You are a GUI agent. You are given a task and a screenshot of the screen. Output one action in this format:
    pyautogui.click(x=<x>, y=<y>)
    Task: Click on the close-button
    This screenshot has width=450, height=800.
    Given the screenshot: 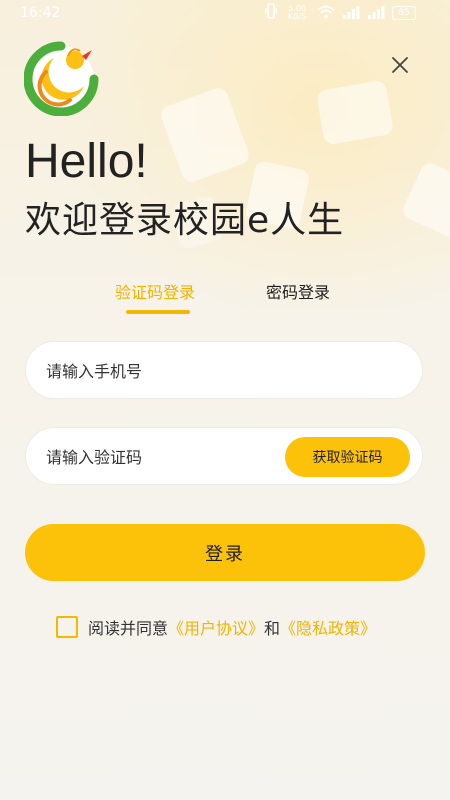 What is the action you would take?
    pyautogui.click(x=400, y=65)
    